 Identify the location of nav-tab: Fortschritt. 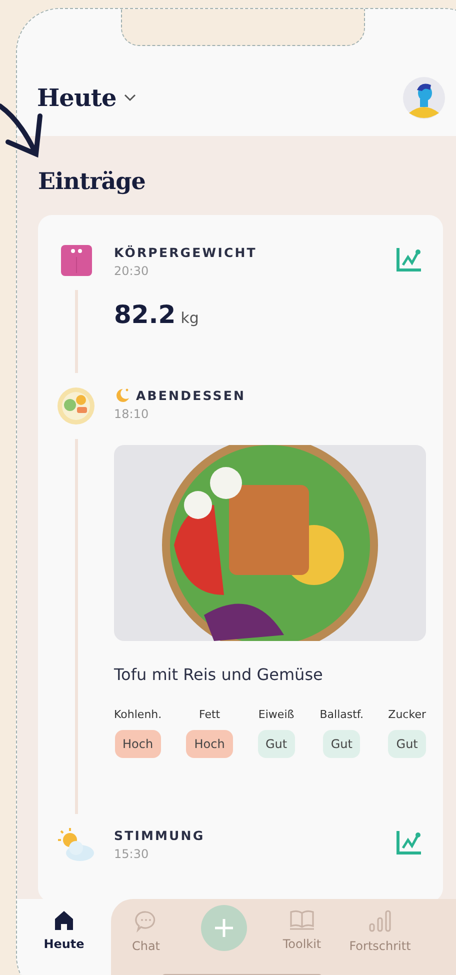
(380, 937).